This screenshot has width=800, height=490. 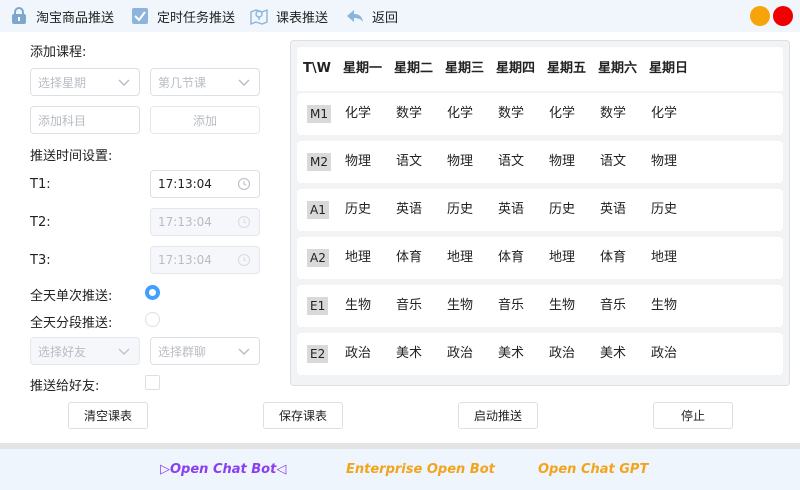 What do you see at coordinates (62, 120) in the screenshot?
I see `subject-input-placeholder: 添加科目` at bounding box center [62, 120].